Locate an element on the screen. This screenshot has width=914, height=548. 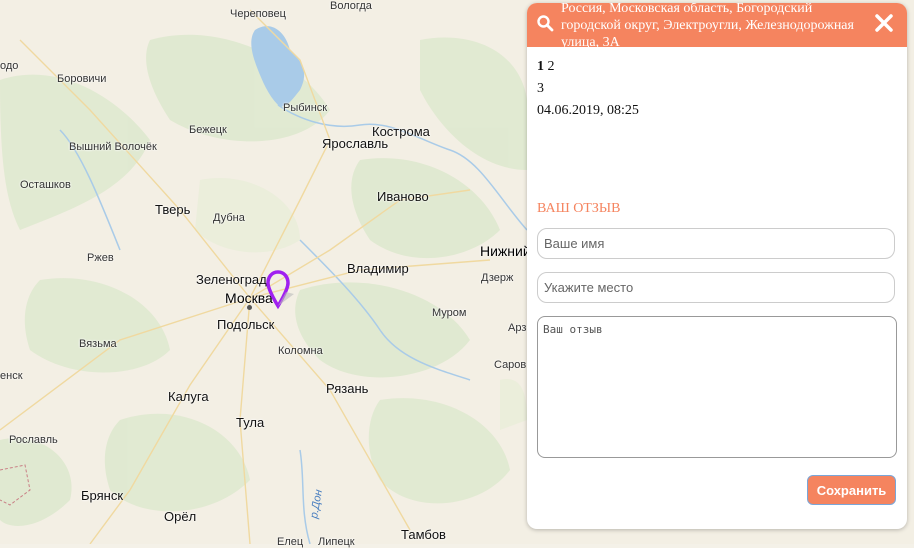
review-textarea is located at coordinates (717, 387).